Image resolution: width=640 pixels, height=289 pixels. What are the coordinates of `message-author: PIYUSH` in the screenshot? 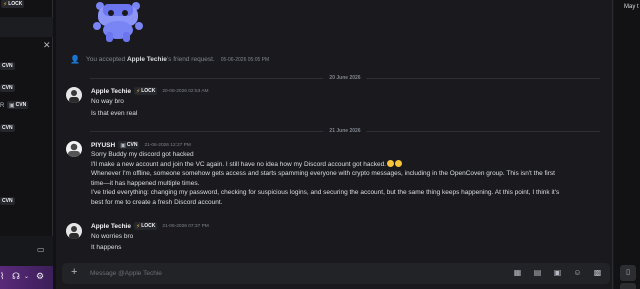 It's located at (103, 145).